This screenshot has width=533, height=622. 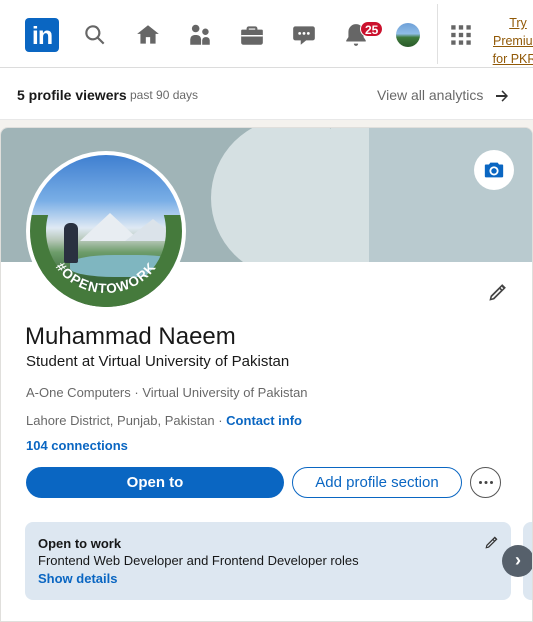 I want to click on search-icon, so click(x=95, y=35).